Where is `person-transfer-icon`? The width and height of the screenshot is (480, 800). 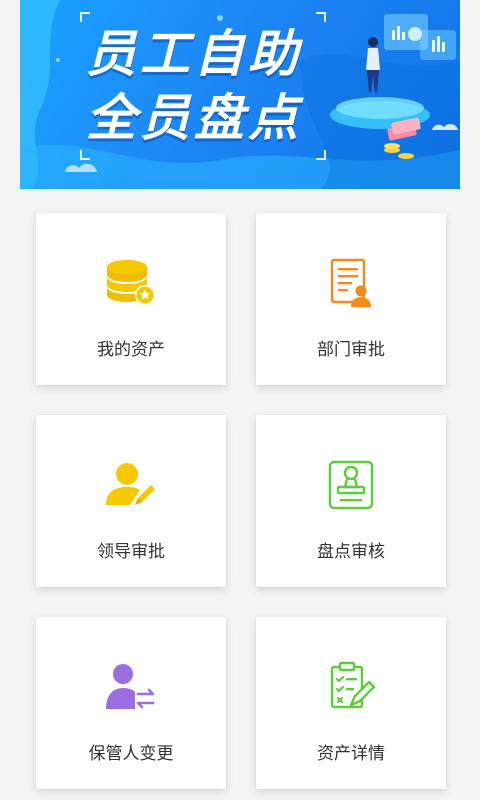 person-transfer-icon is located at coordinates (130, 686).